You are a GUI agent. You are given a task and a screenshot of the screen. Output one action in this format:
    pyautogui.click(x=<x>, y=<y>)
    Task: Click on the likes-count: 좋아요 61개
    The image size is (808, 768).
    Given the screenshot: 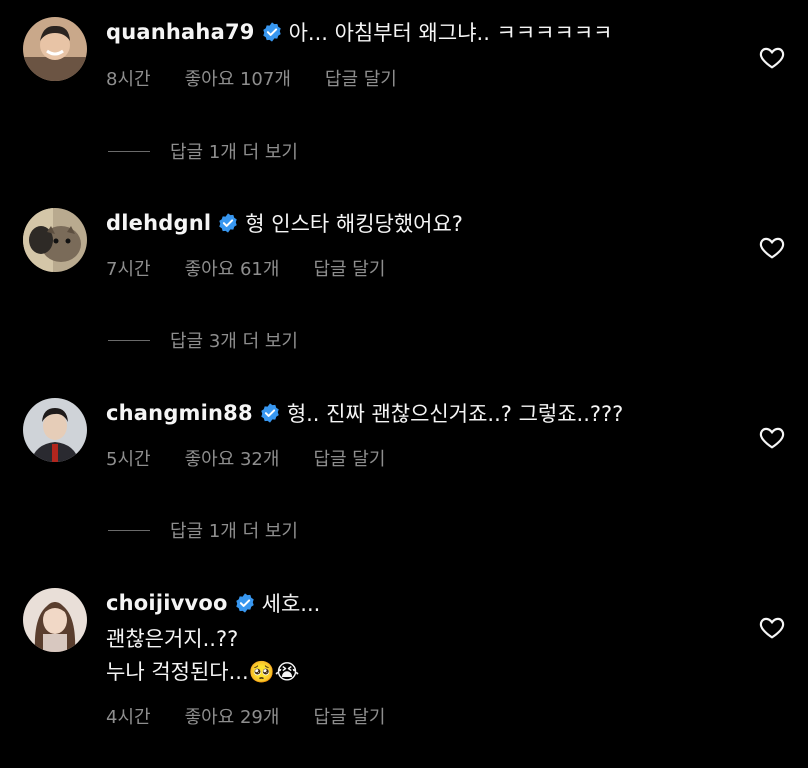 What is the action you would take?
    pyautogui.click(x=232, y=268)
    